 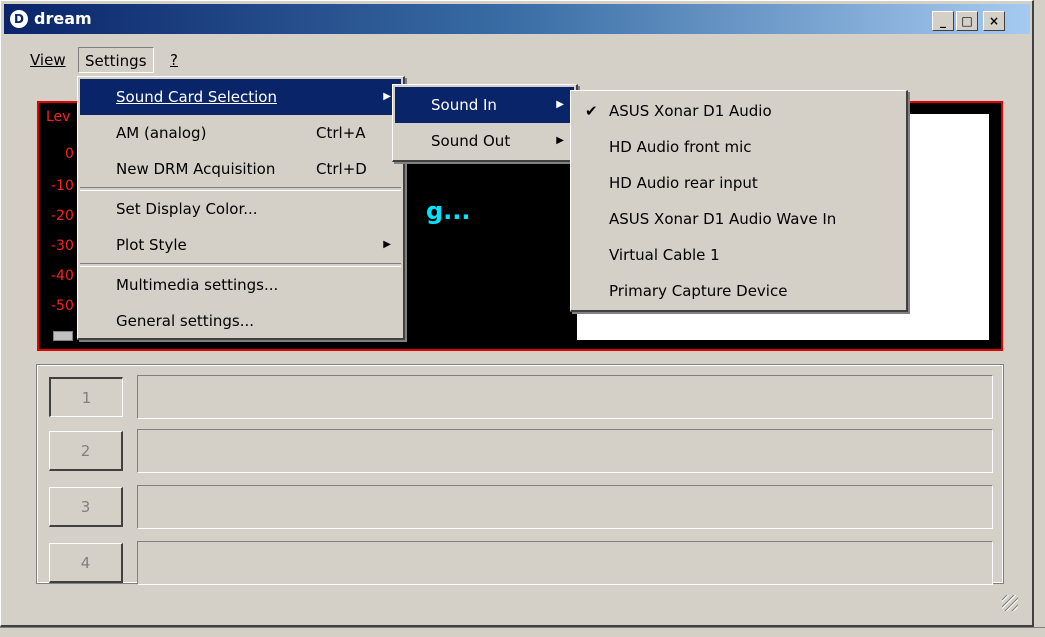 I want to click on menu-item-sound-out: Sound Out ▶, so click(x=484, y=141).